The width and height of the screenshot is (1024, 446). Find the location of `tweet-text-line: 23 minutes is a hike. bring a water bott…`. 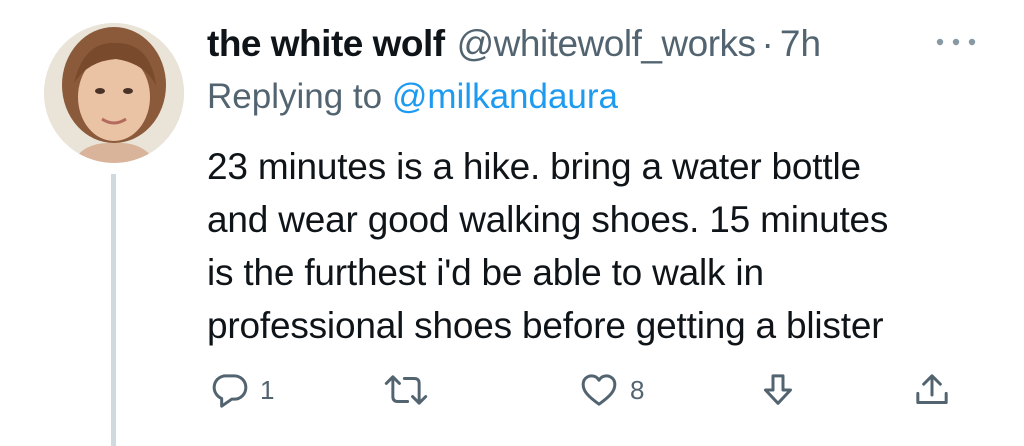

tweet-text-line: 23 minutes is a hike. bring a water bott… is located at coordinates (534, 166).